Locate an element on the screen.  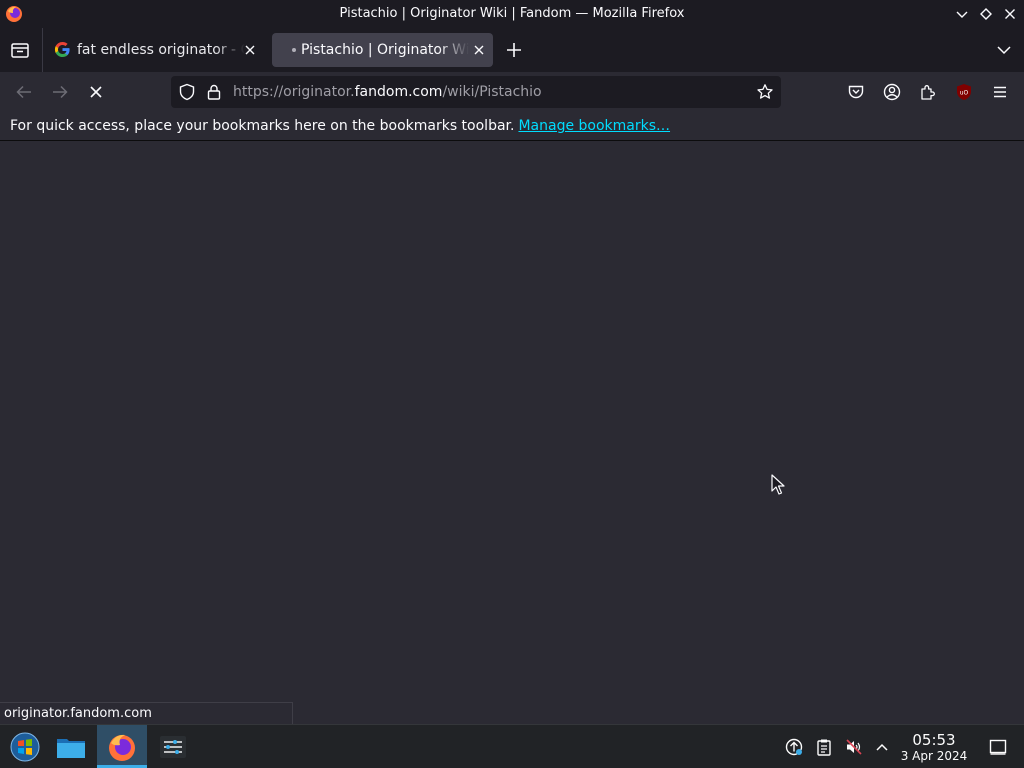
url-host: fandom.com is located at coordinates (398, 92).